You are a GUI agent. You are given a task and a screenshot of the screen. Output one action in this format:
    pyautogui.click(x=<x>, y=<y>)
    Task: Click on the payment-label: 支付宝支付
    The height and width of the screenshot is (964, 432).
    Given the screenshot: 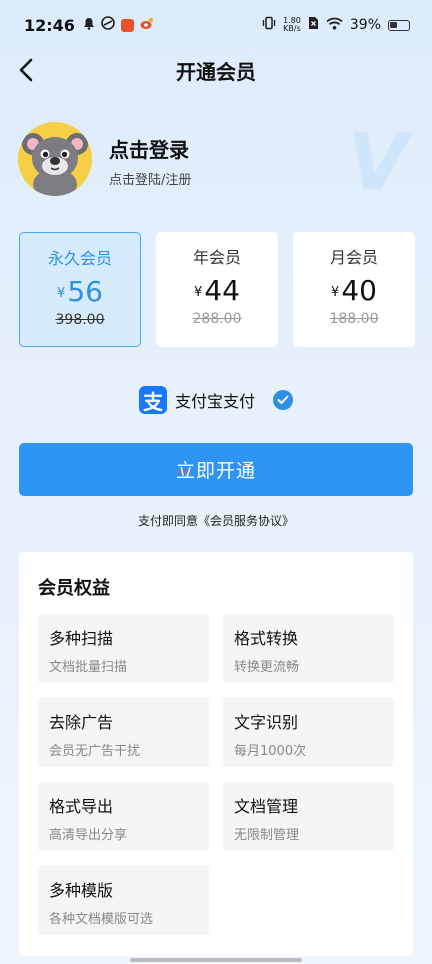 What is the action you would take?
    pyautogui.click(x=214, y=401)
    